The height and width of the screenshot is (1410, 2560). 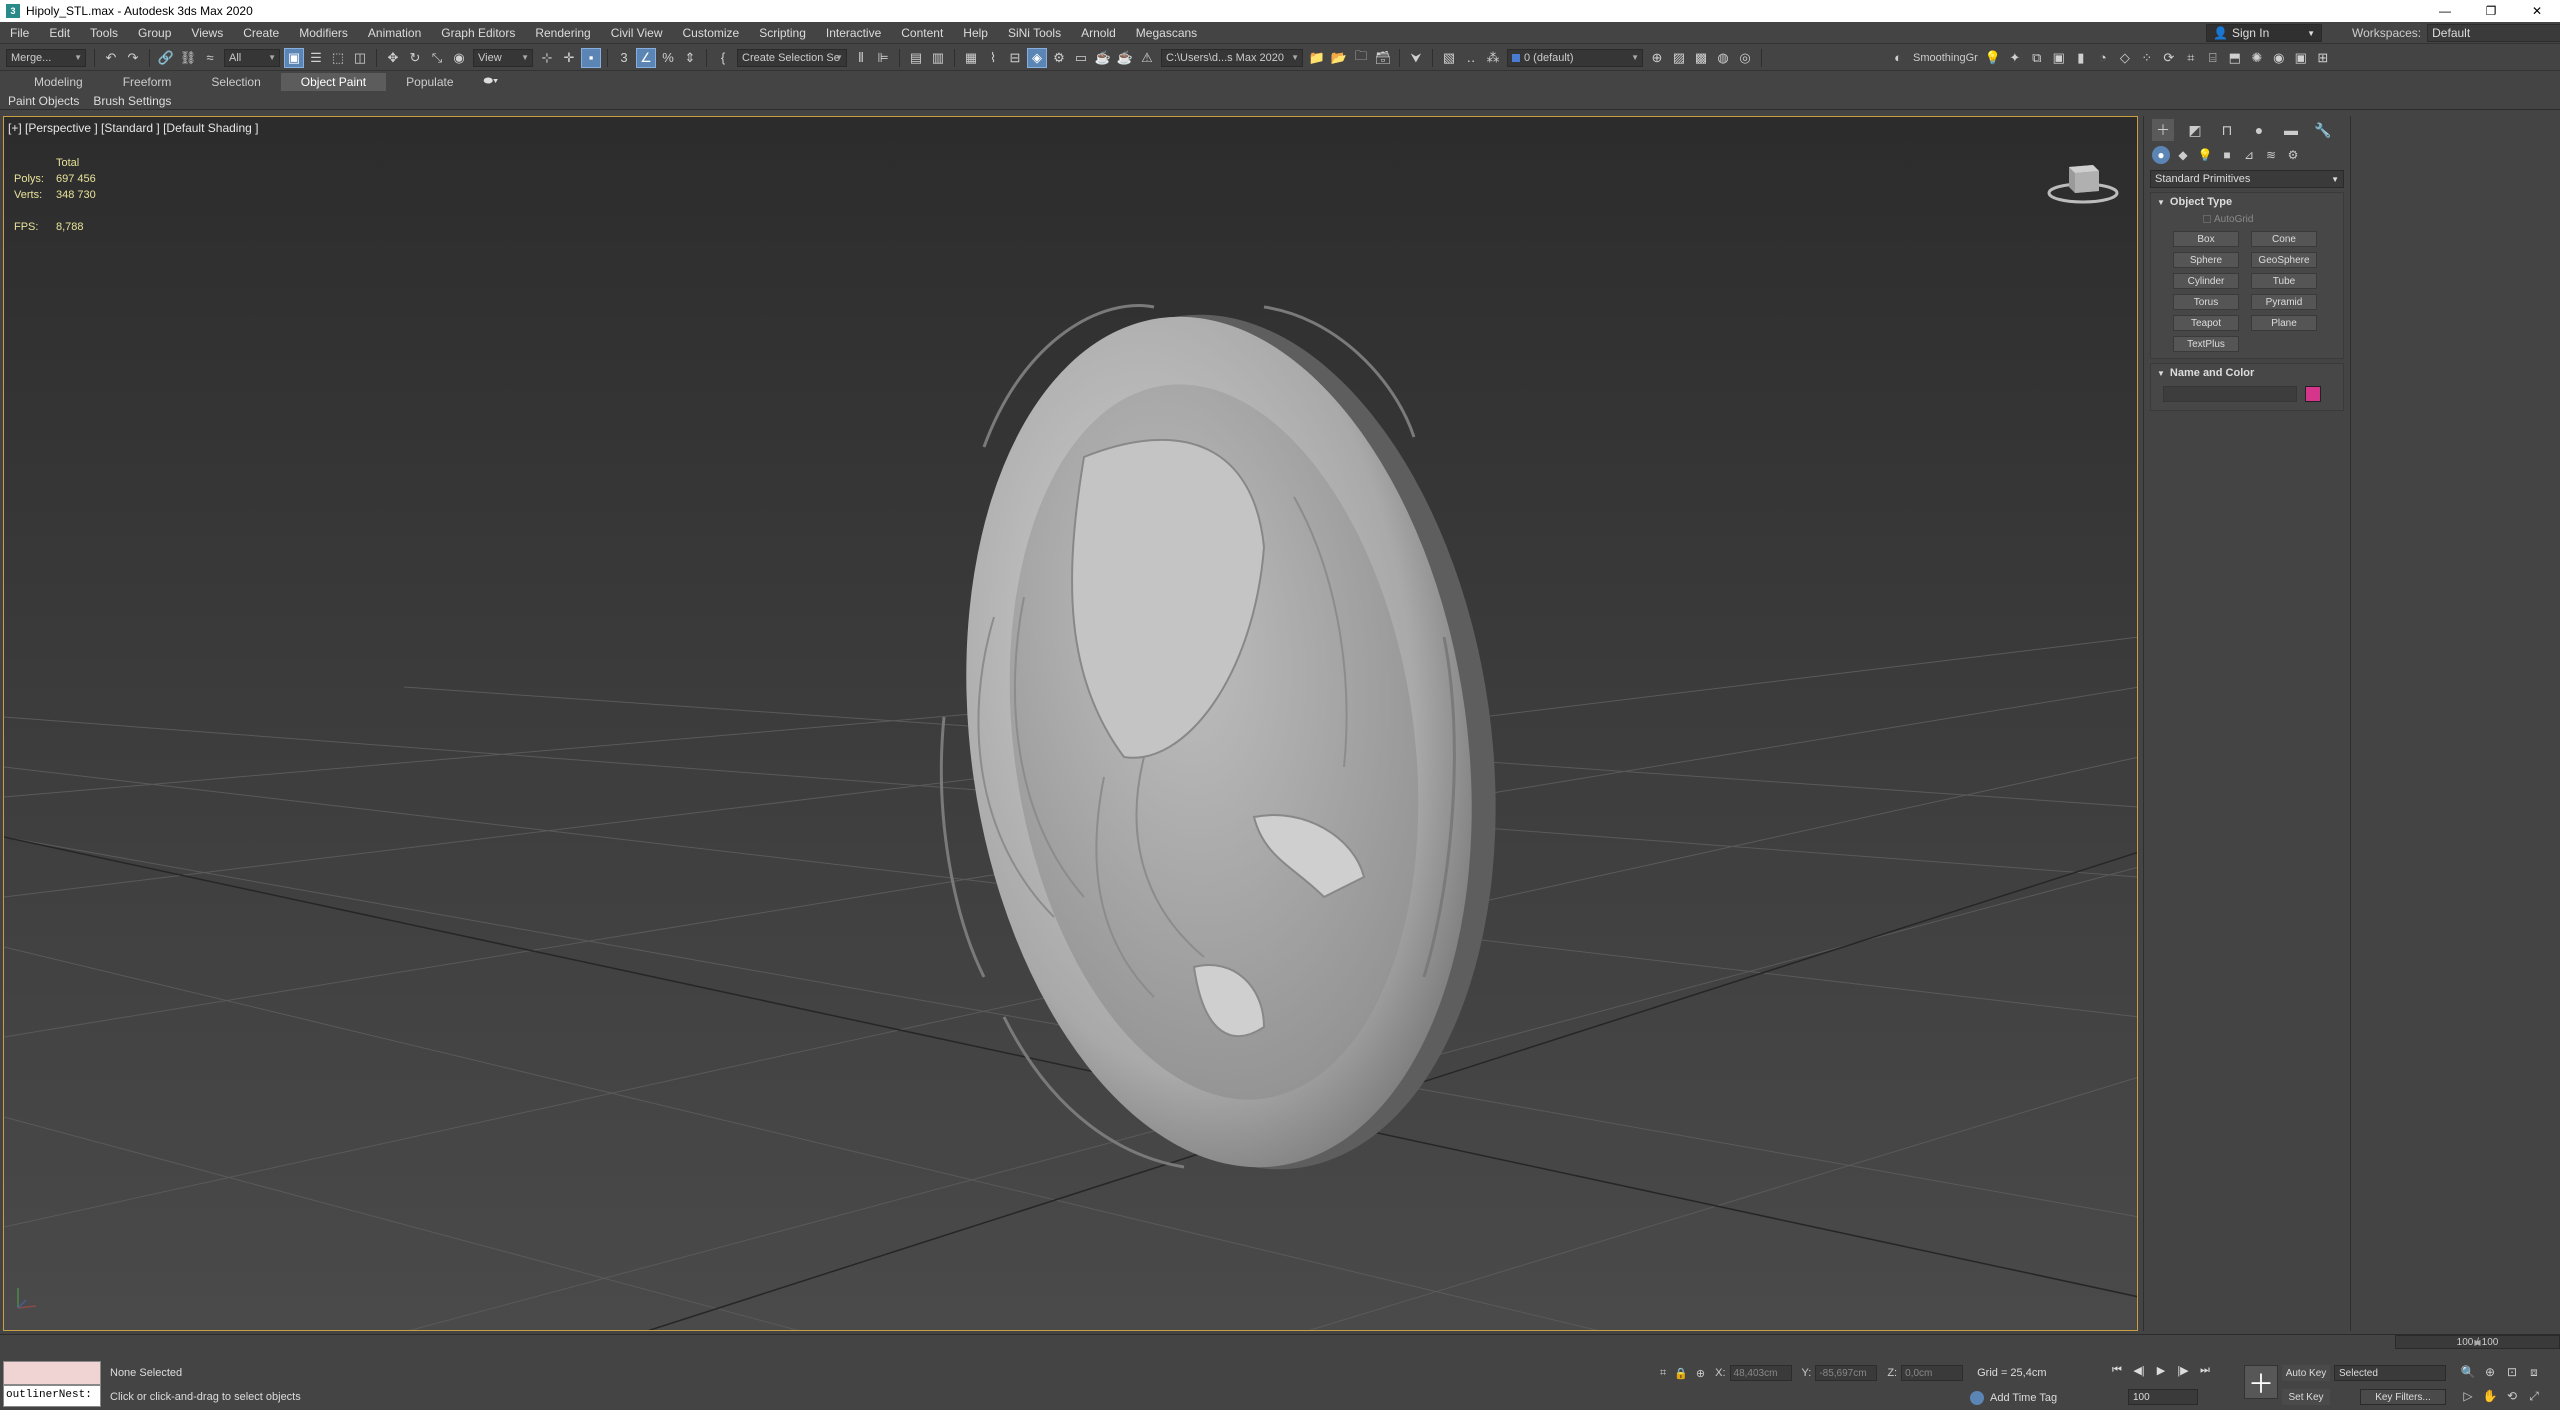 What do you see at coordinates (711, 33) in the screenshot?
I see `menu-customize: Customize` at bounding box center [711, 33].